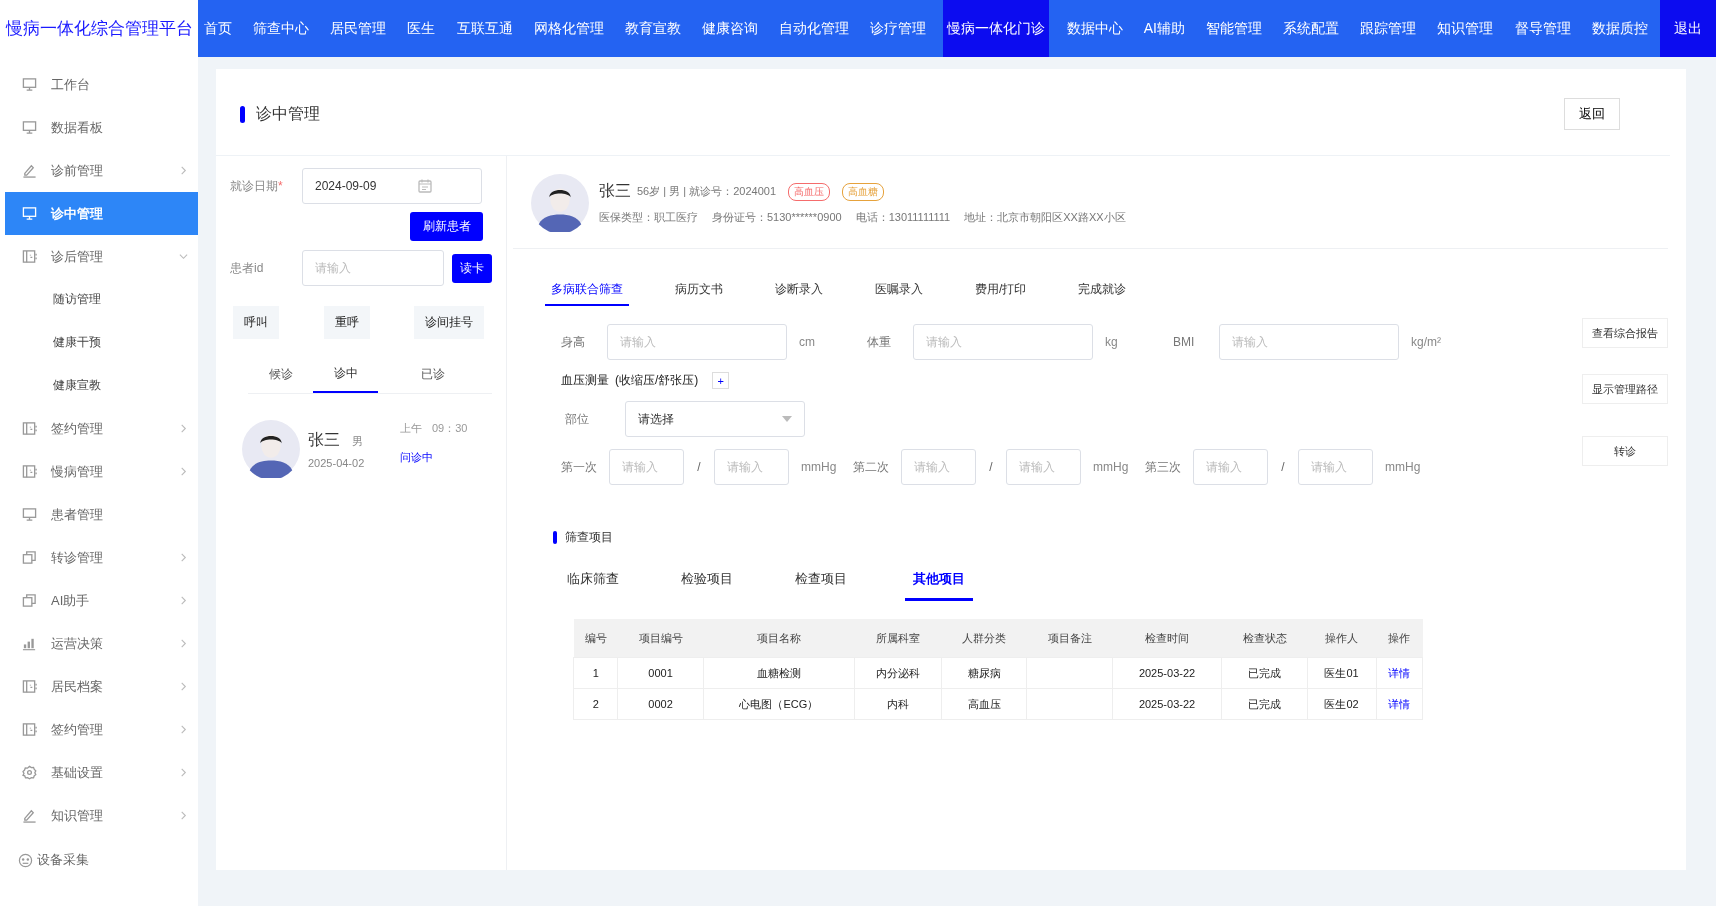 The width and height of the screenshot is (1716, 906). What do you see at coordinates (99, 514) in the screenshot?
I see `sidebar-item: 患者管理` at bounding box center [99, 514].